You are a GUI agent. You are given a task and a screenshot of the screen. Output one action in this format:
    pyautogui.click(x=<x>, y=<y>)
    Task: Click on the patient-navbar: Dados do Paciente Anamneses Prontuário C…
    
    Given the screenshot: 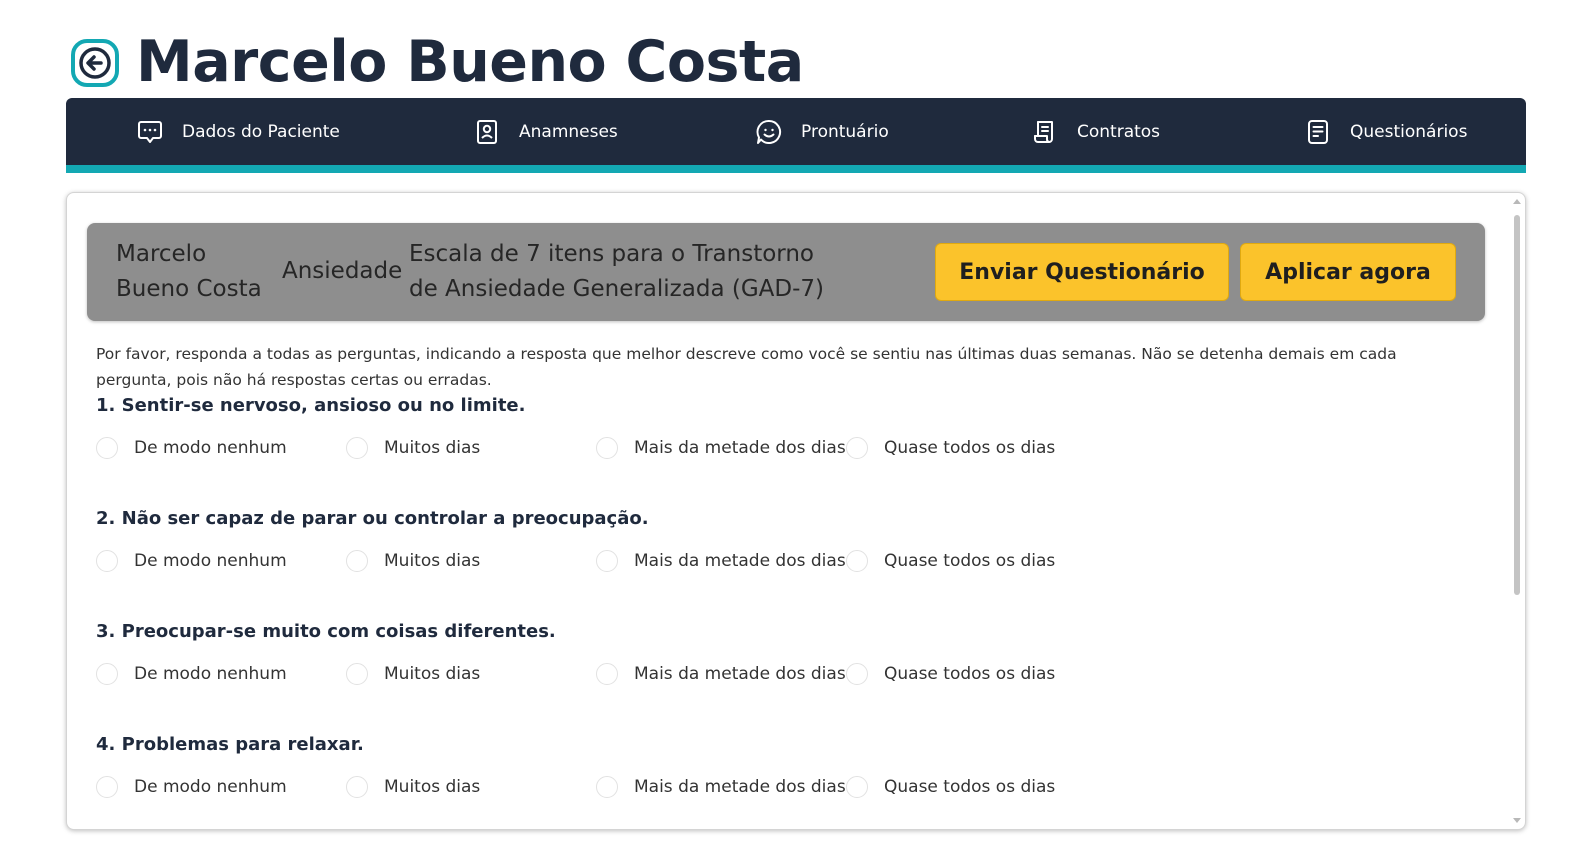 What is the action you would take?
    pyautogui.click(x=796, y=135)
    